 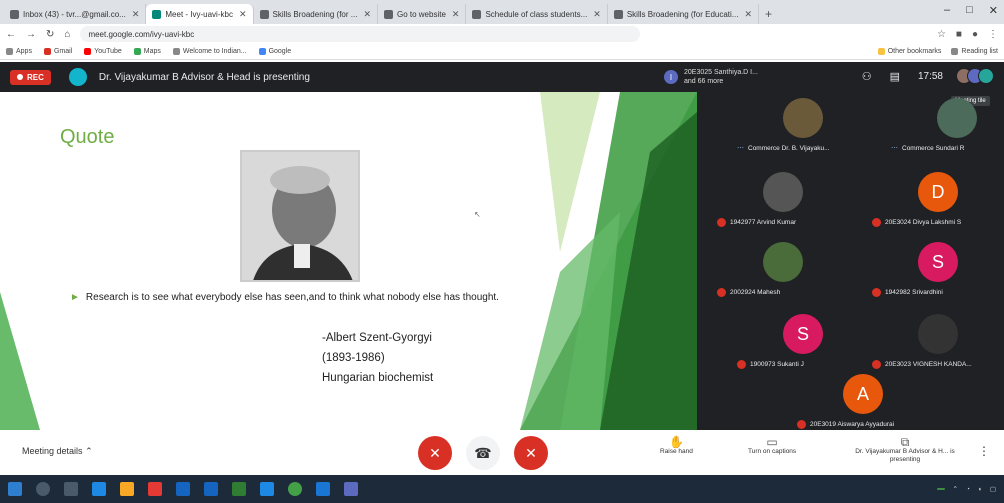 I want to click on browser-tab: Schedule of class students... ✕, so click(x=537, y=14).